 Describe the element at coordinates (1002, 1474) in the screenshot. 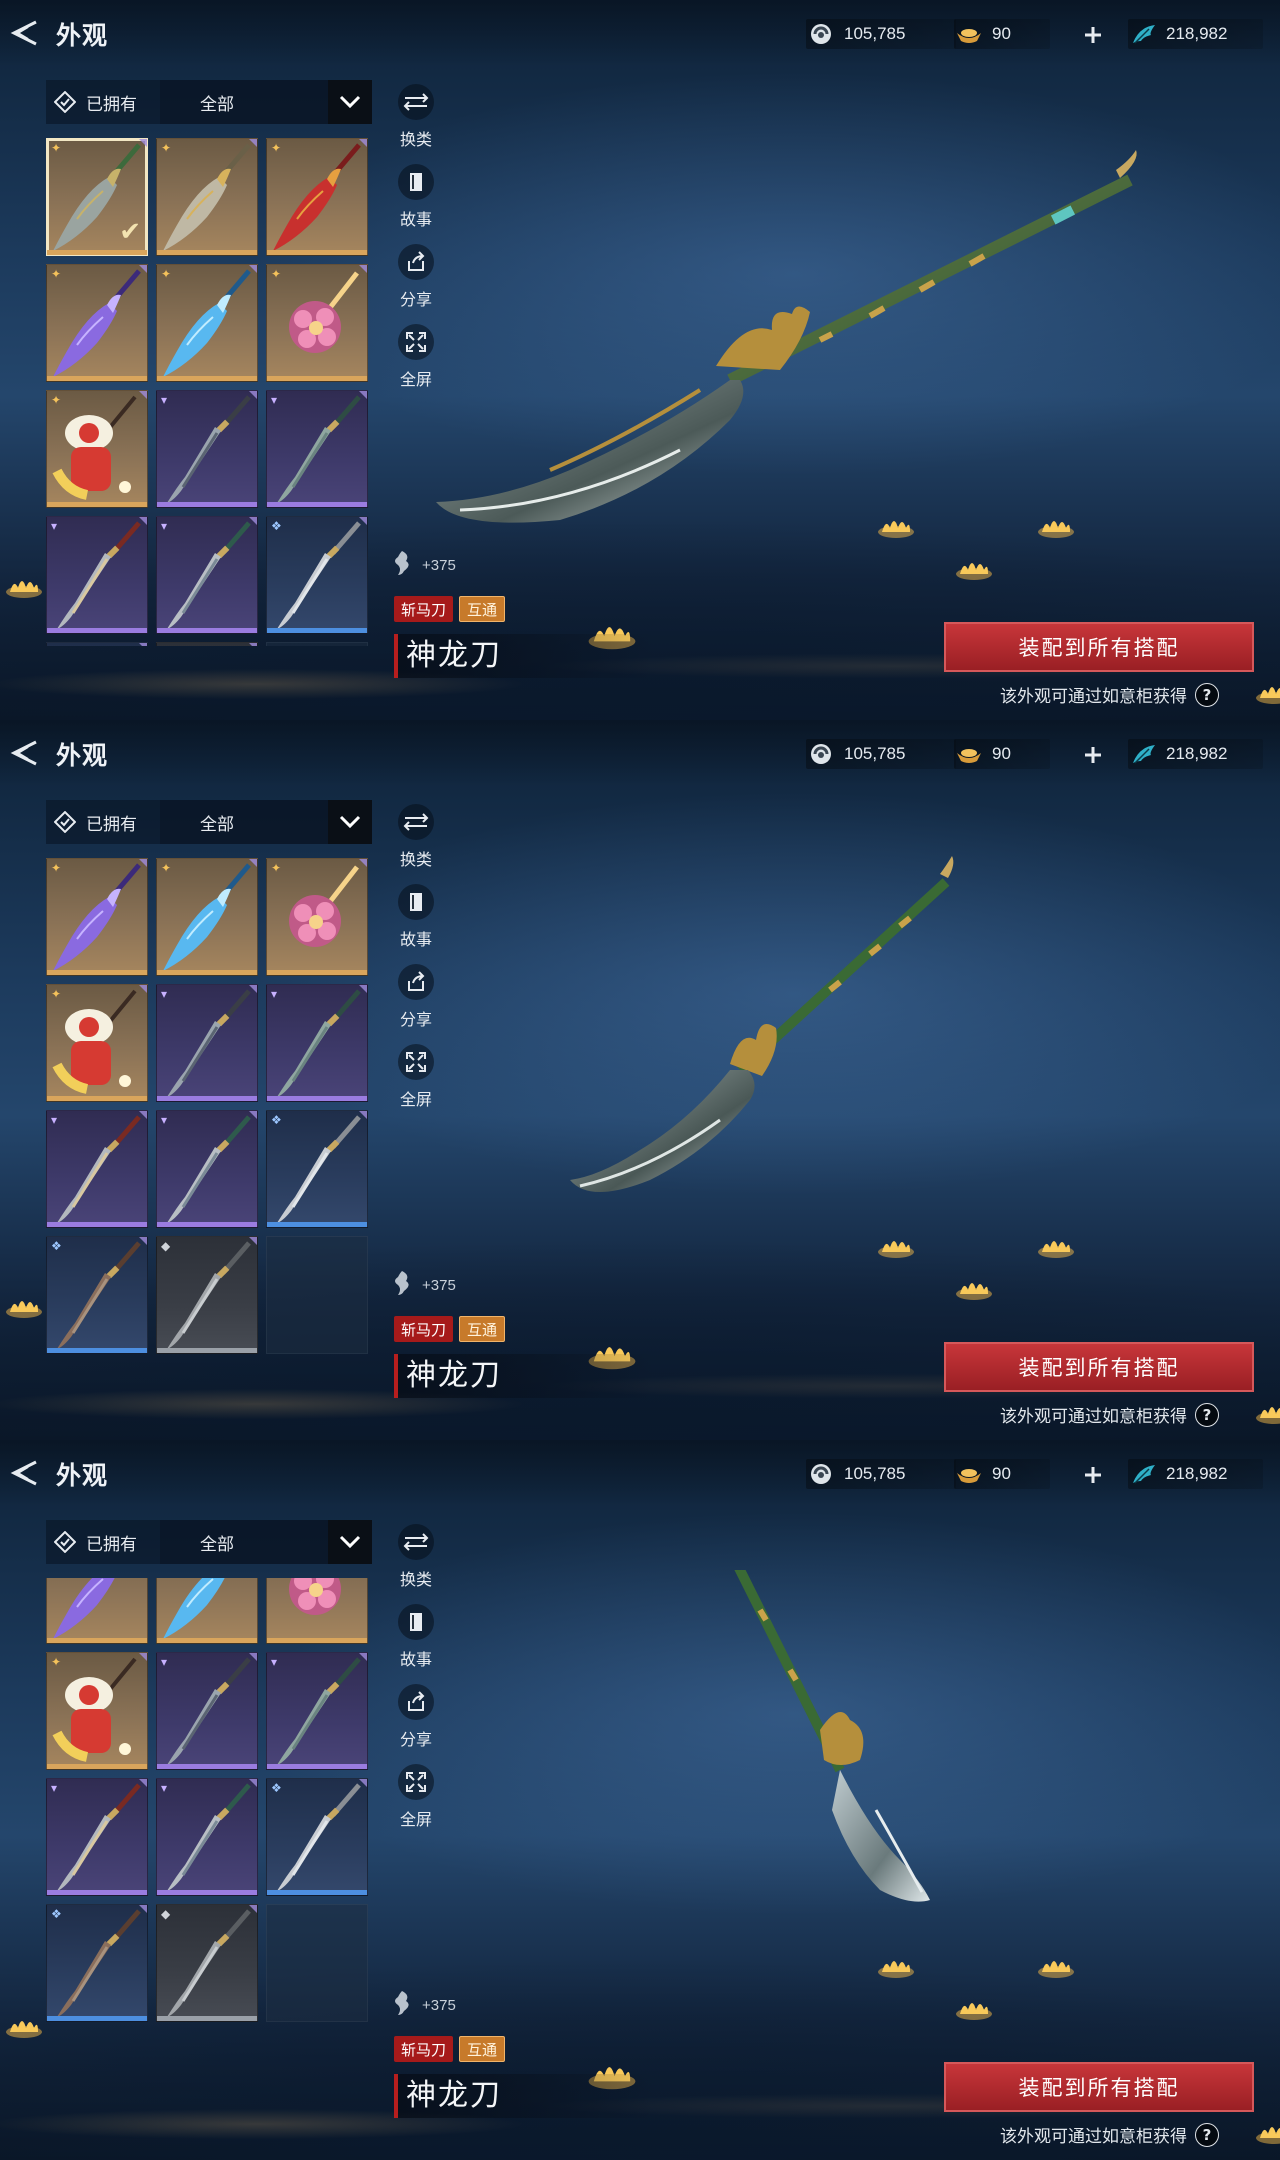

I see `currency-gold: 90` at that location.